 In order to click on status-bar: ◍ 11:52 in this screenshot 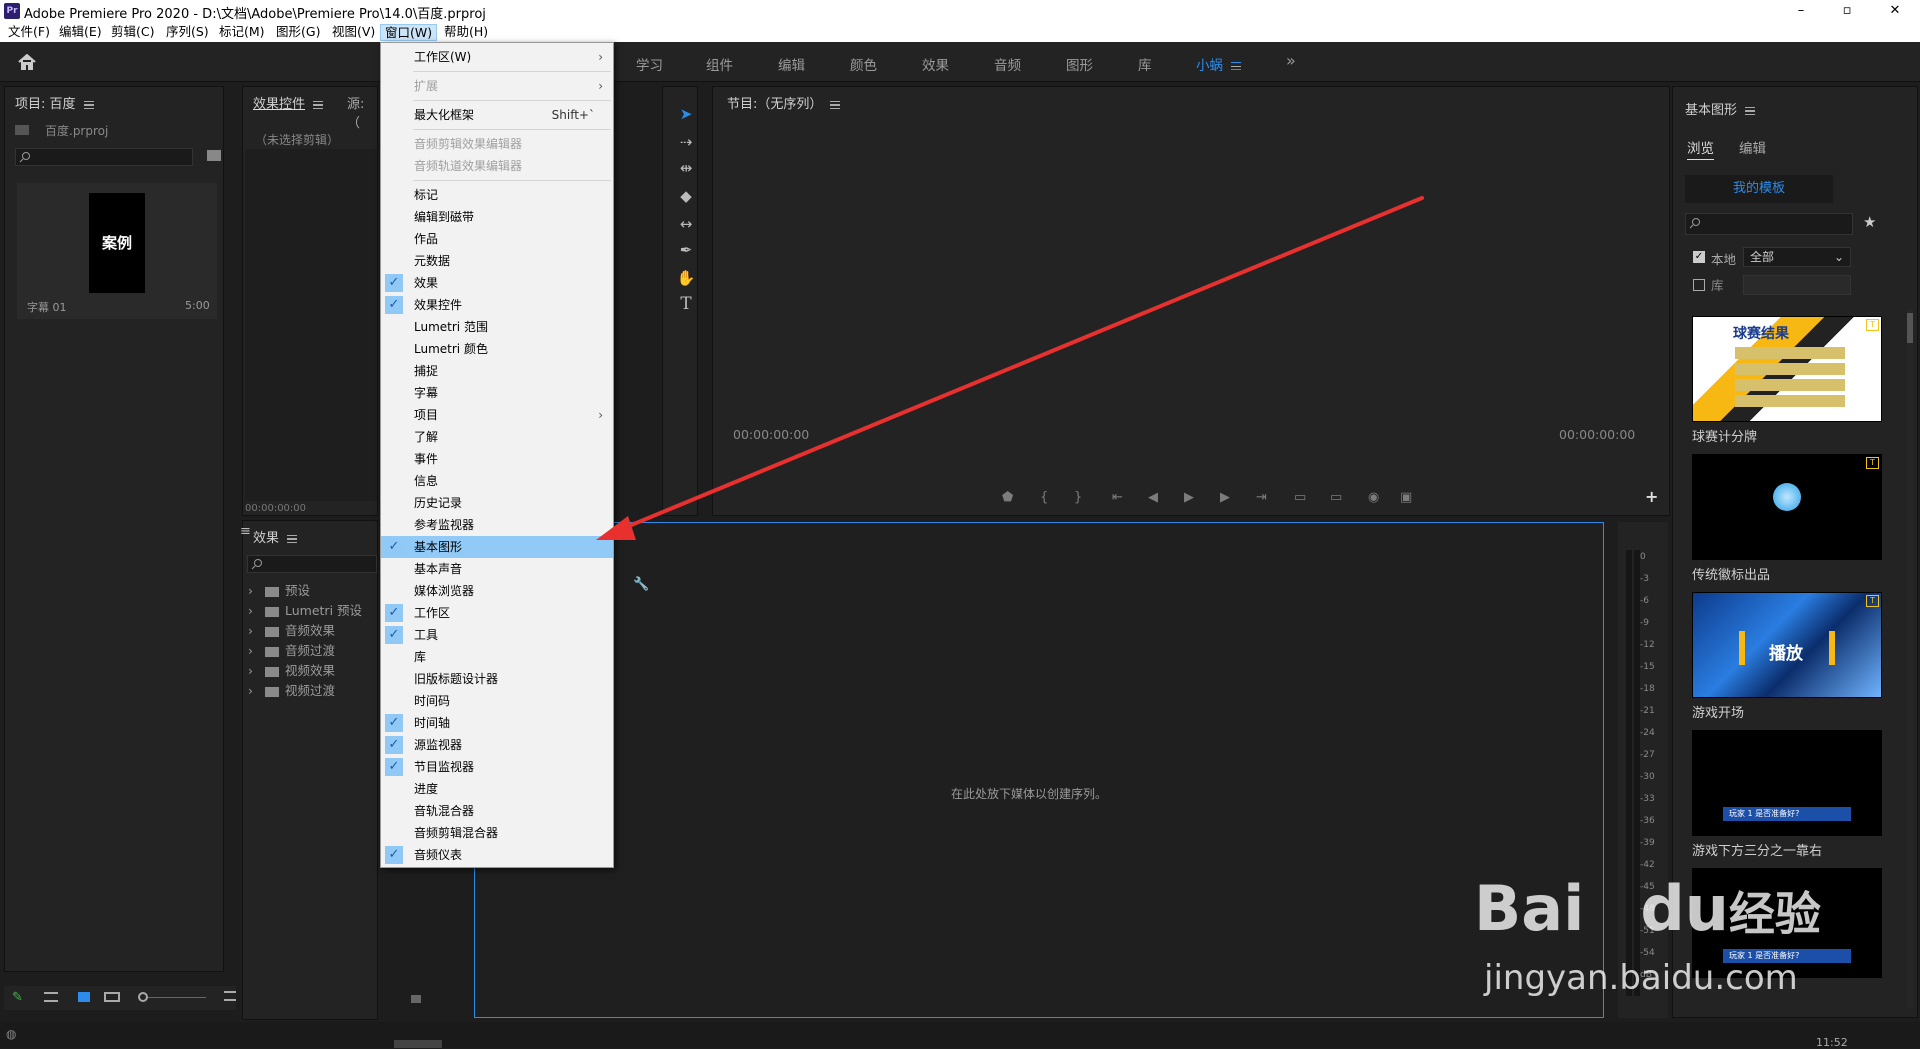, I will do `click(960, 1035)`.